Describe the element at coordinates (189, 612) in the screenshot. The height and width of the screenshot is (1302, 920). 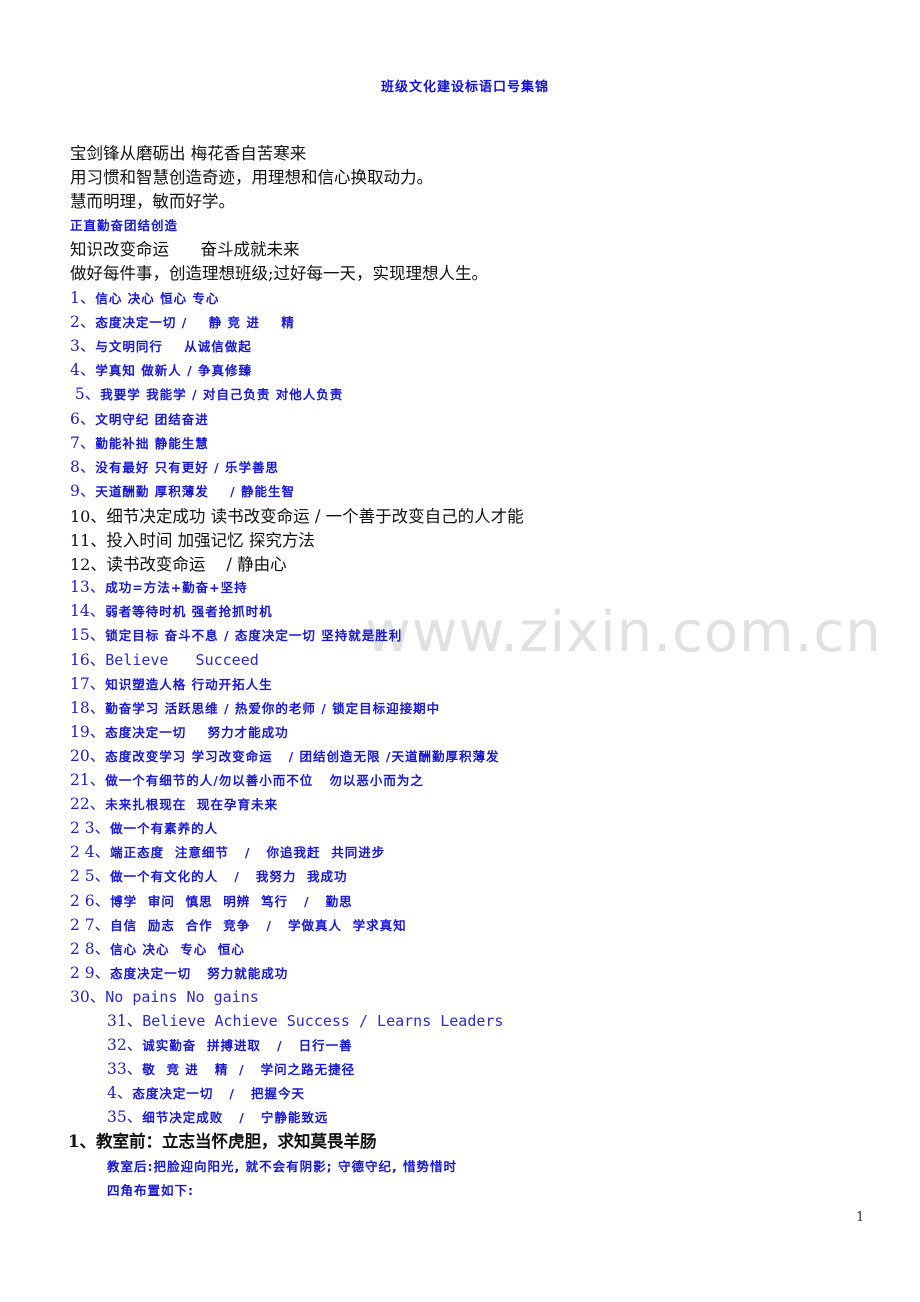
I see `slogan-text: 弱者等待时机 强者抢抓时机` at that location.